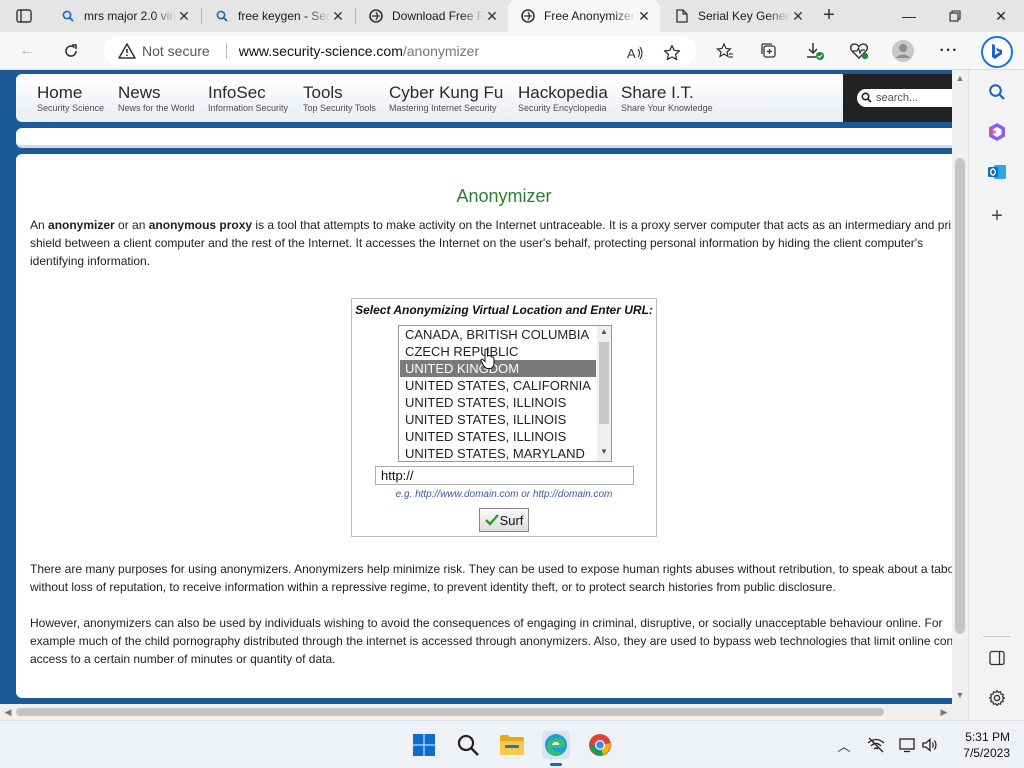 The height and width of the screenshot is (768, 1024). Describe the element at coordinates (70, 99) in the screenshot. I see `nav-home: Home Security Science` at that location.